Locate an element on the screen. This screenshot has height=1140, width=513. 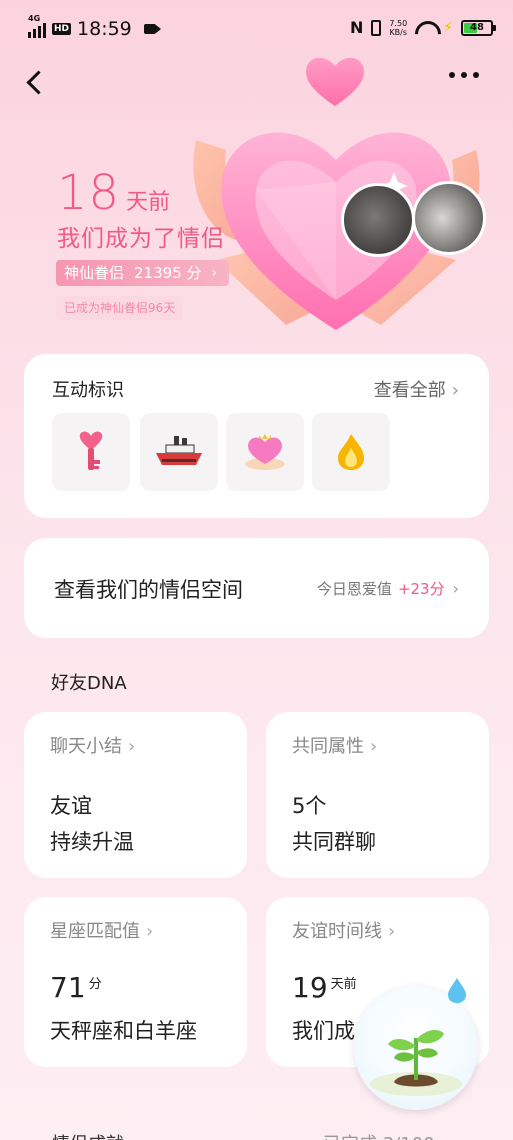
couple-space-title: 查看我们的情侣空间 is located at coordinates (148, 590).